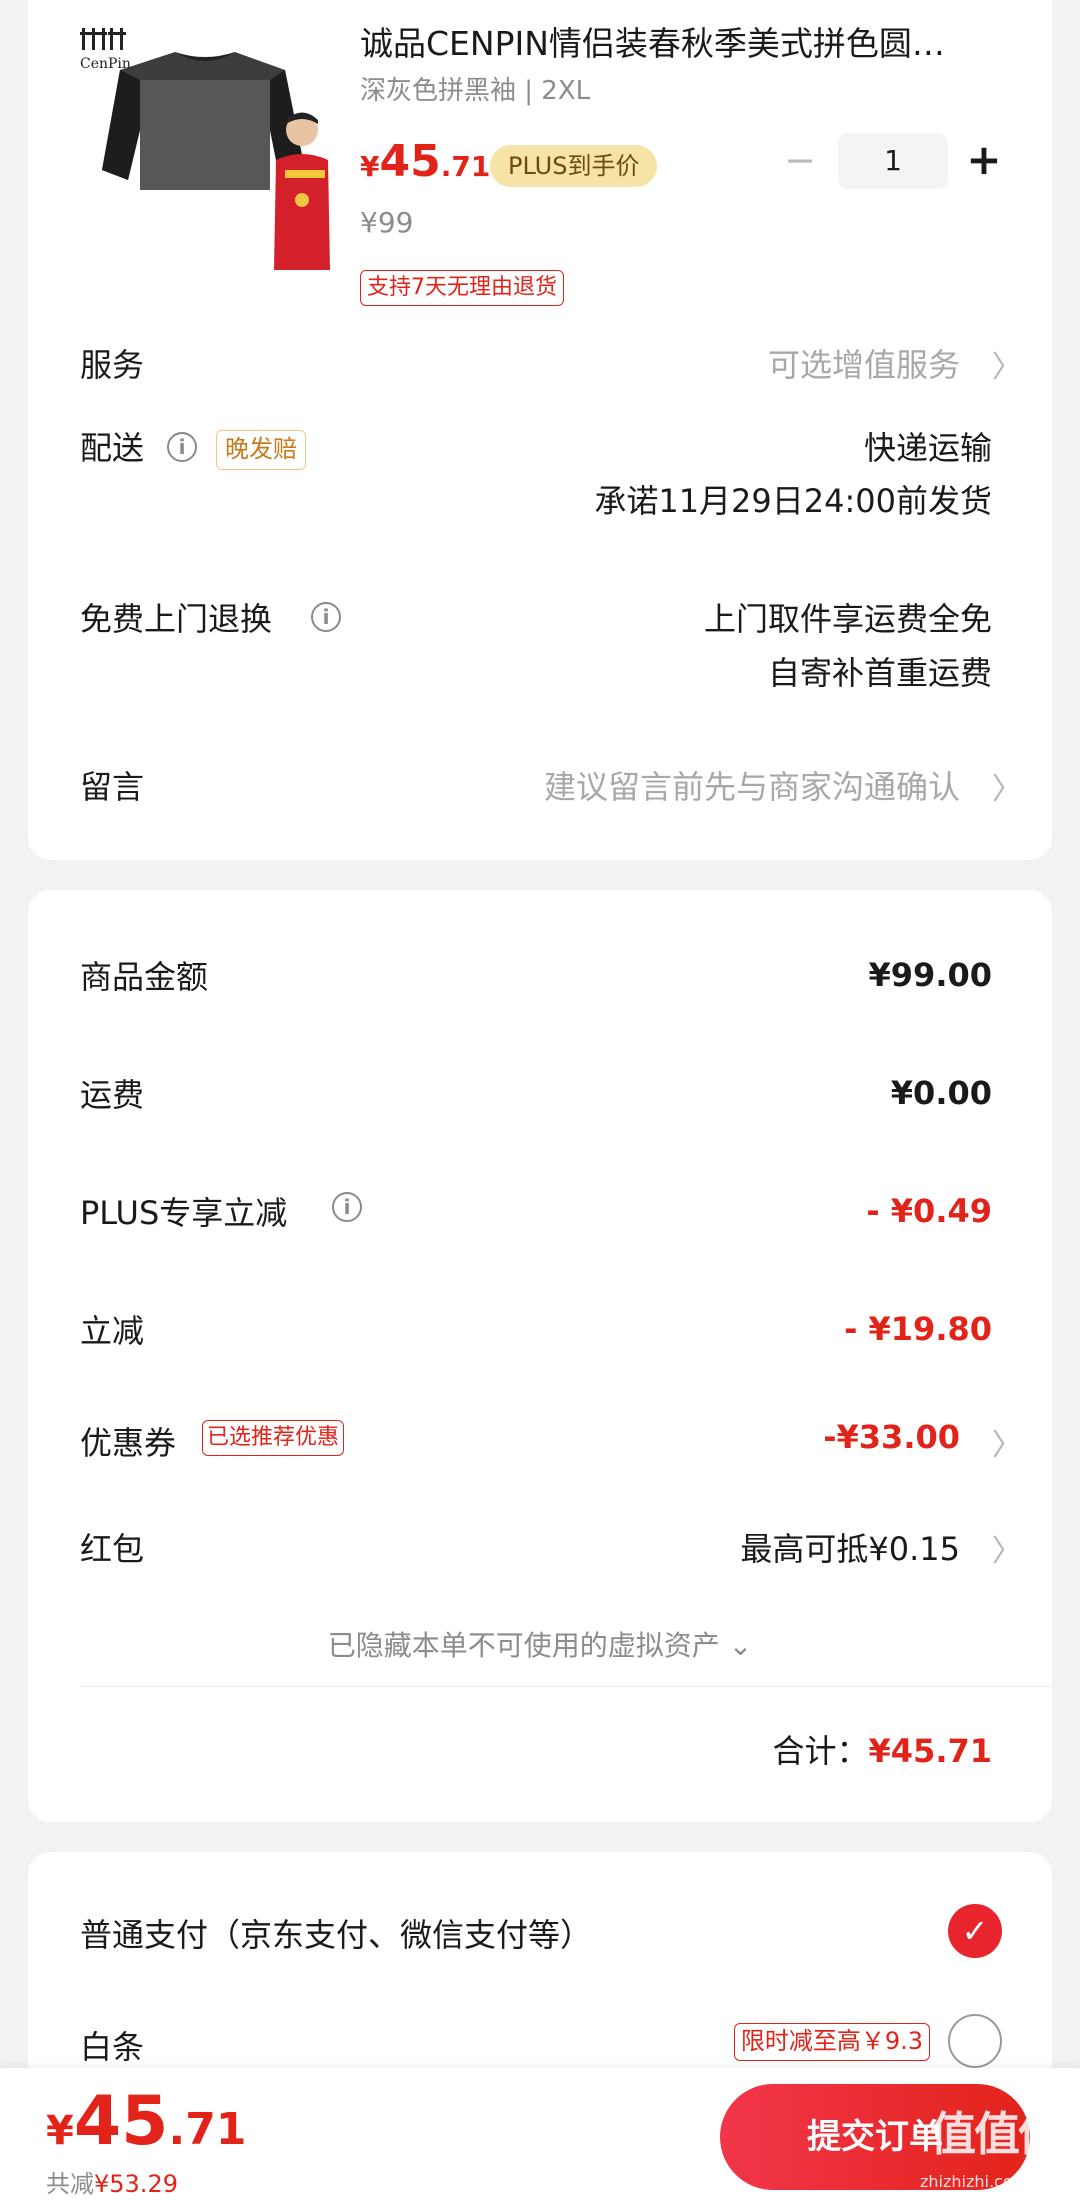 The width and height of the screenshot is (1080, 2205). What do you see at coordinates (800, 160) in the screenshot?
I see `quantity-decrease-button: −` at bounding box center [800, 160].